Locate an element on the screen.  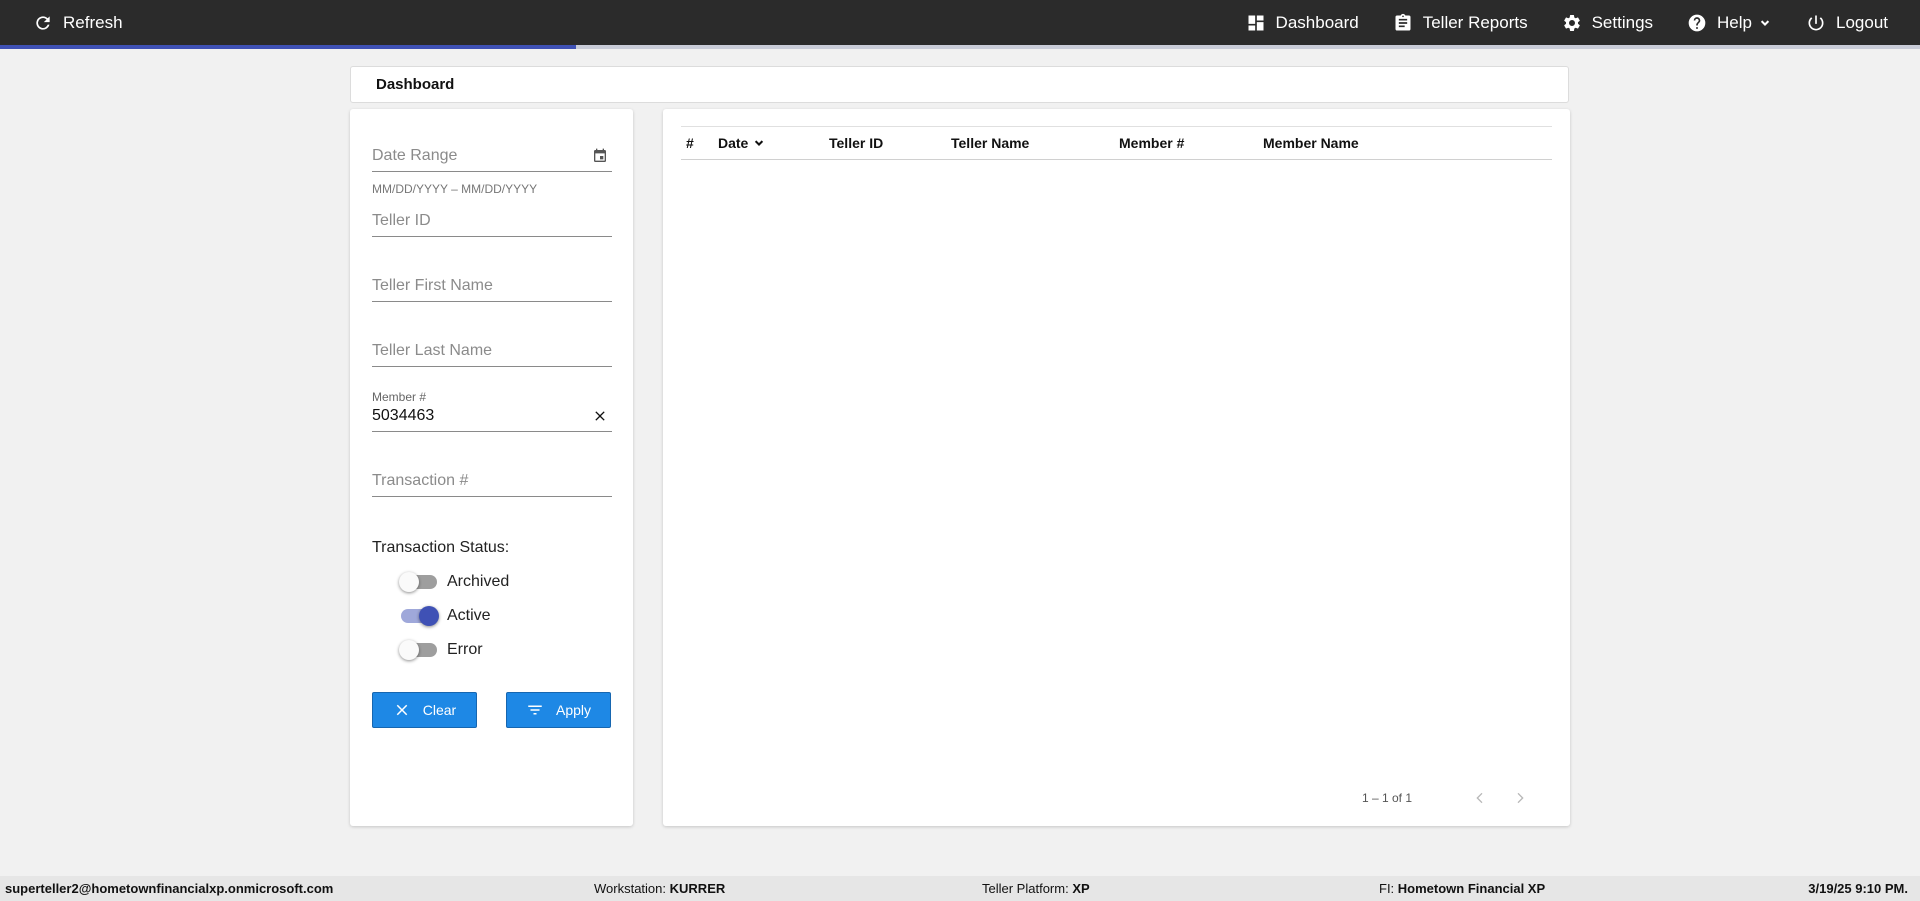
teller-id-placeholder: Teller ID is located at coordinates (401, 220).